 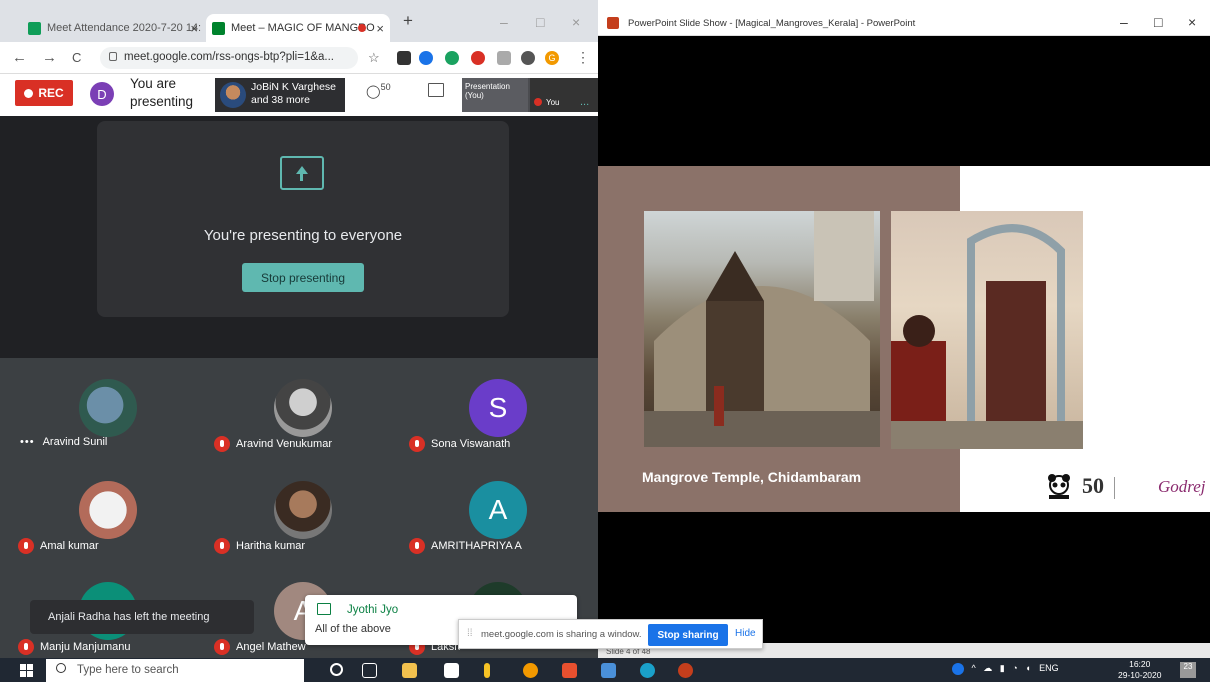 I want to click on back-button: ←, so click(x=19, y=57).